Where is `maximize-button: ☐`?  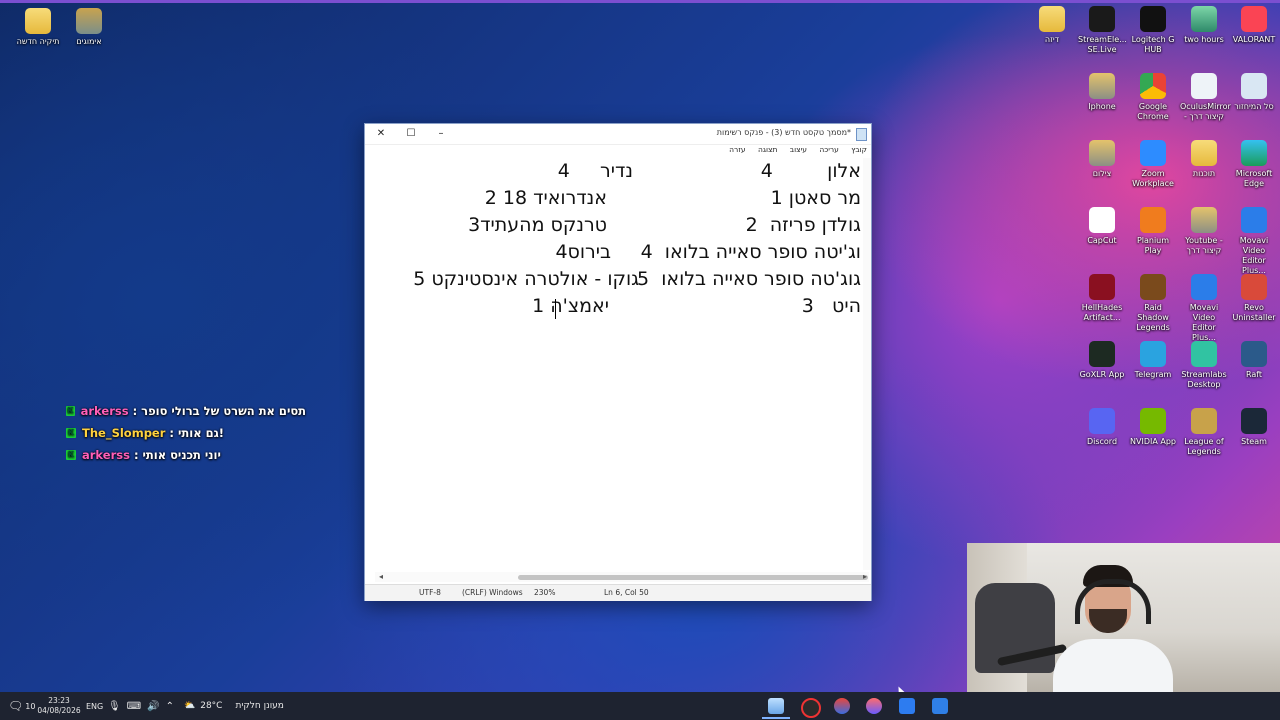 maximize-button: ☐ is located at coordinates (411, 134).